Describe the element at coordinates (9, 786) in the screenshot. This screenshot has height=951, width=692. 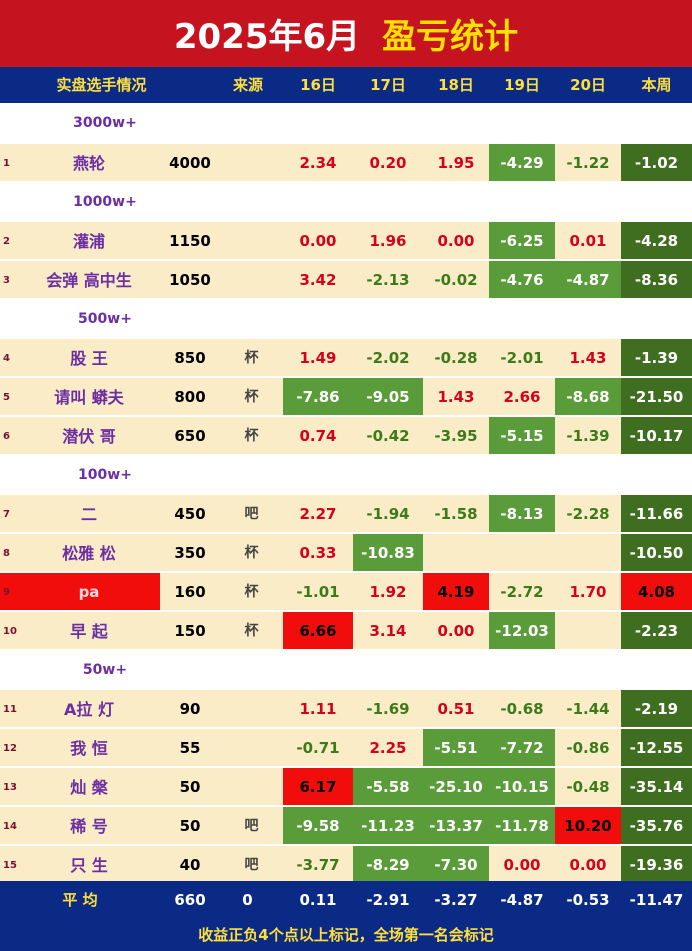
I see `row-index: 13` at that location.